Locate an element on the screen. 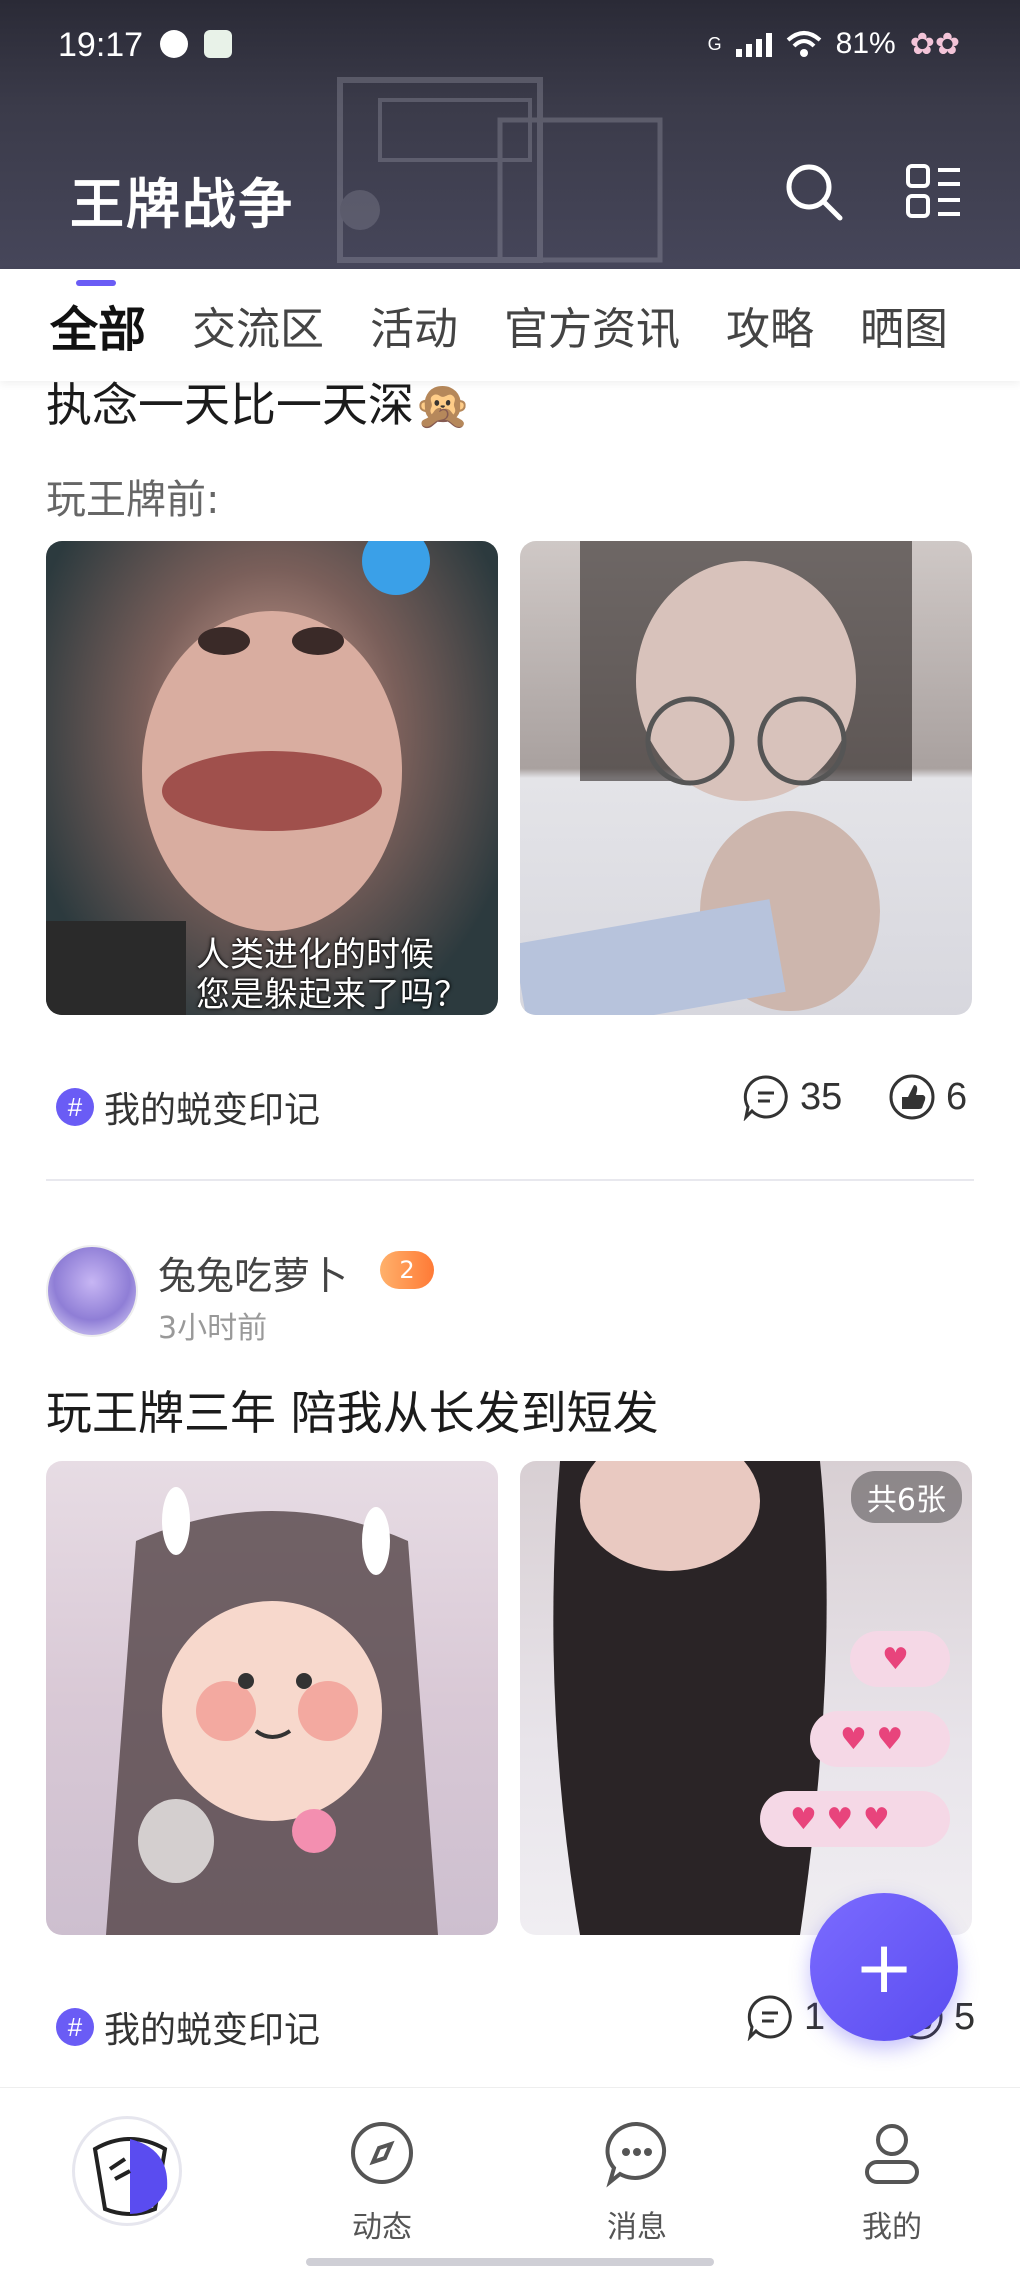 This screenshot has width=1020, height=2270. nav-item-profile: 我的 is located at coordinates (892, 2182).